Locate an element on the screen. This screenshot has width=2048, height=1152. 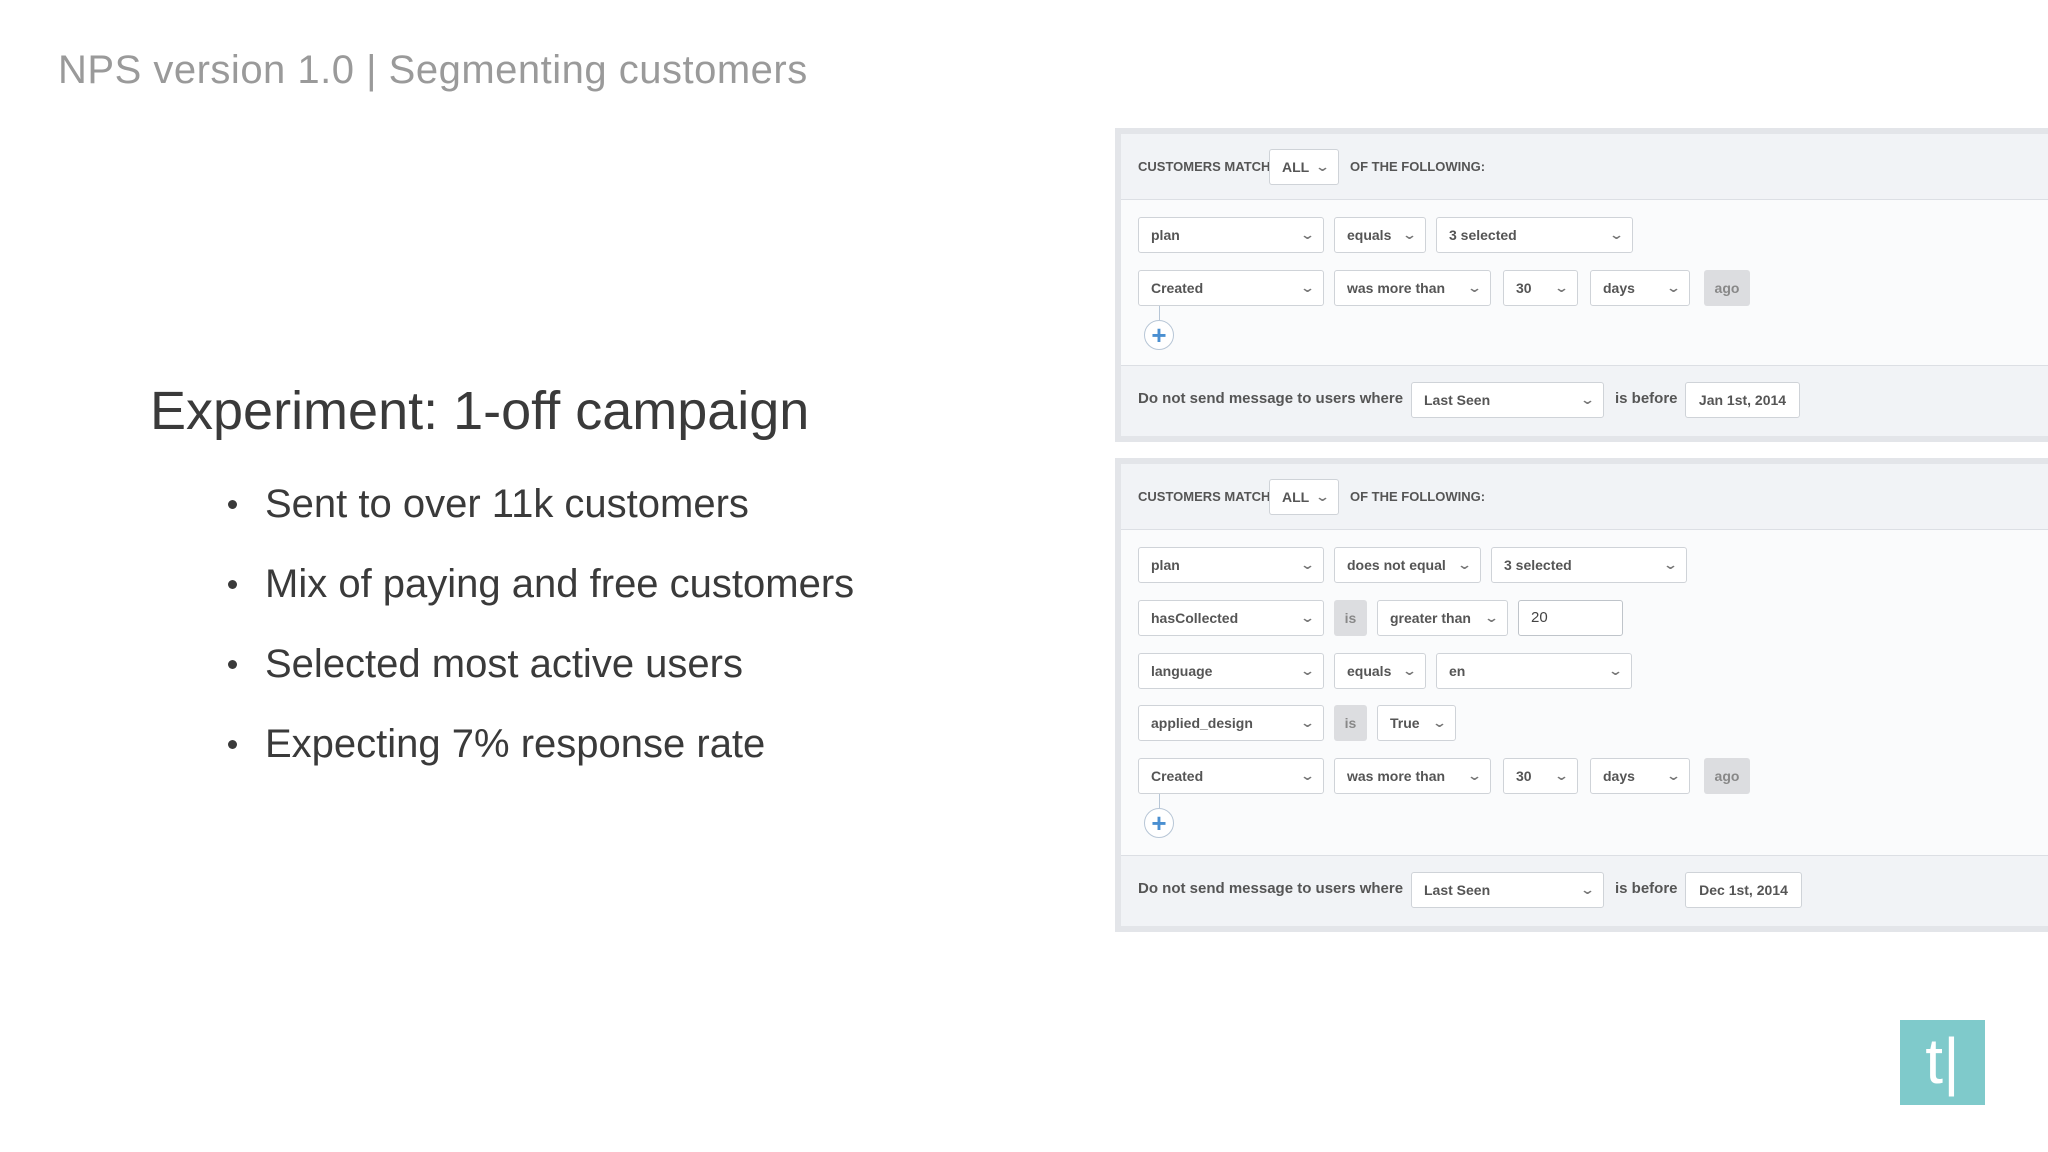
bullet-item: Sent to over 11k customers is located at coordinates (541, 520).